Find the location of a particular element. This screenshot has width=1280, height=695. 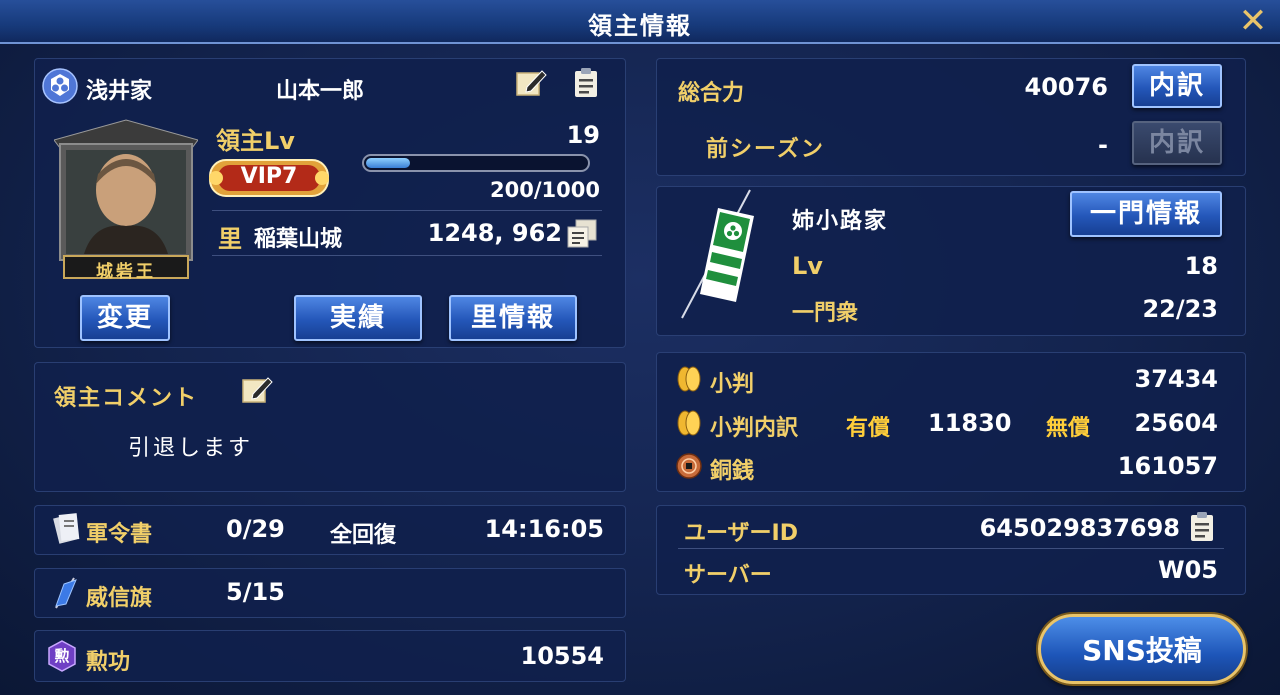

total-power-value: 40076 is located at coordinates (1066, 87).